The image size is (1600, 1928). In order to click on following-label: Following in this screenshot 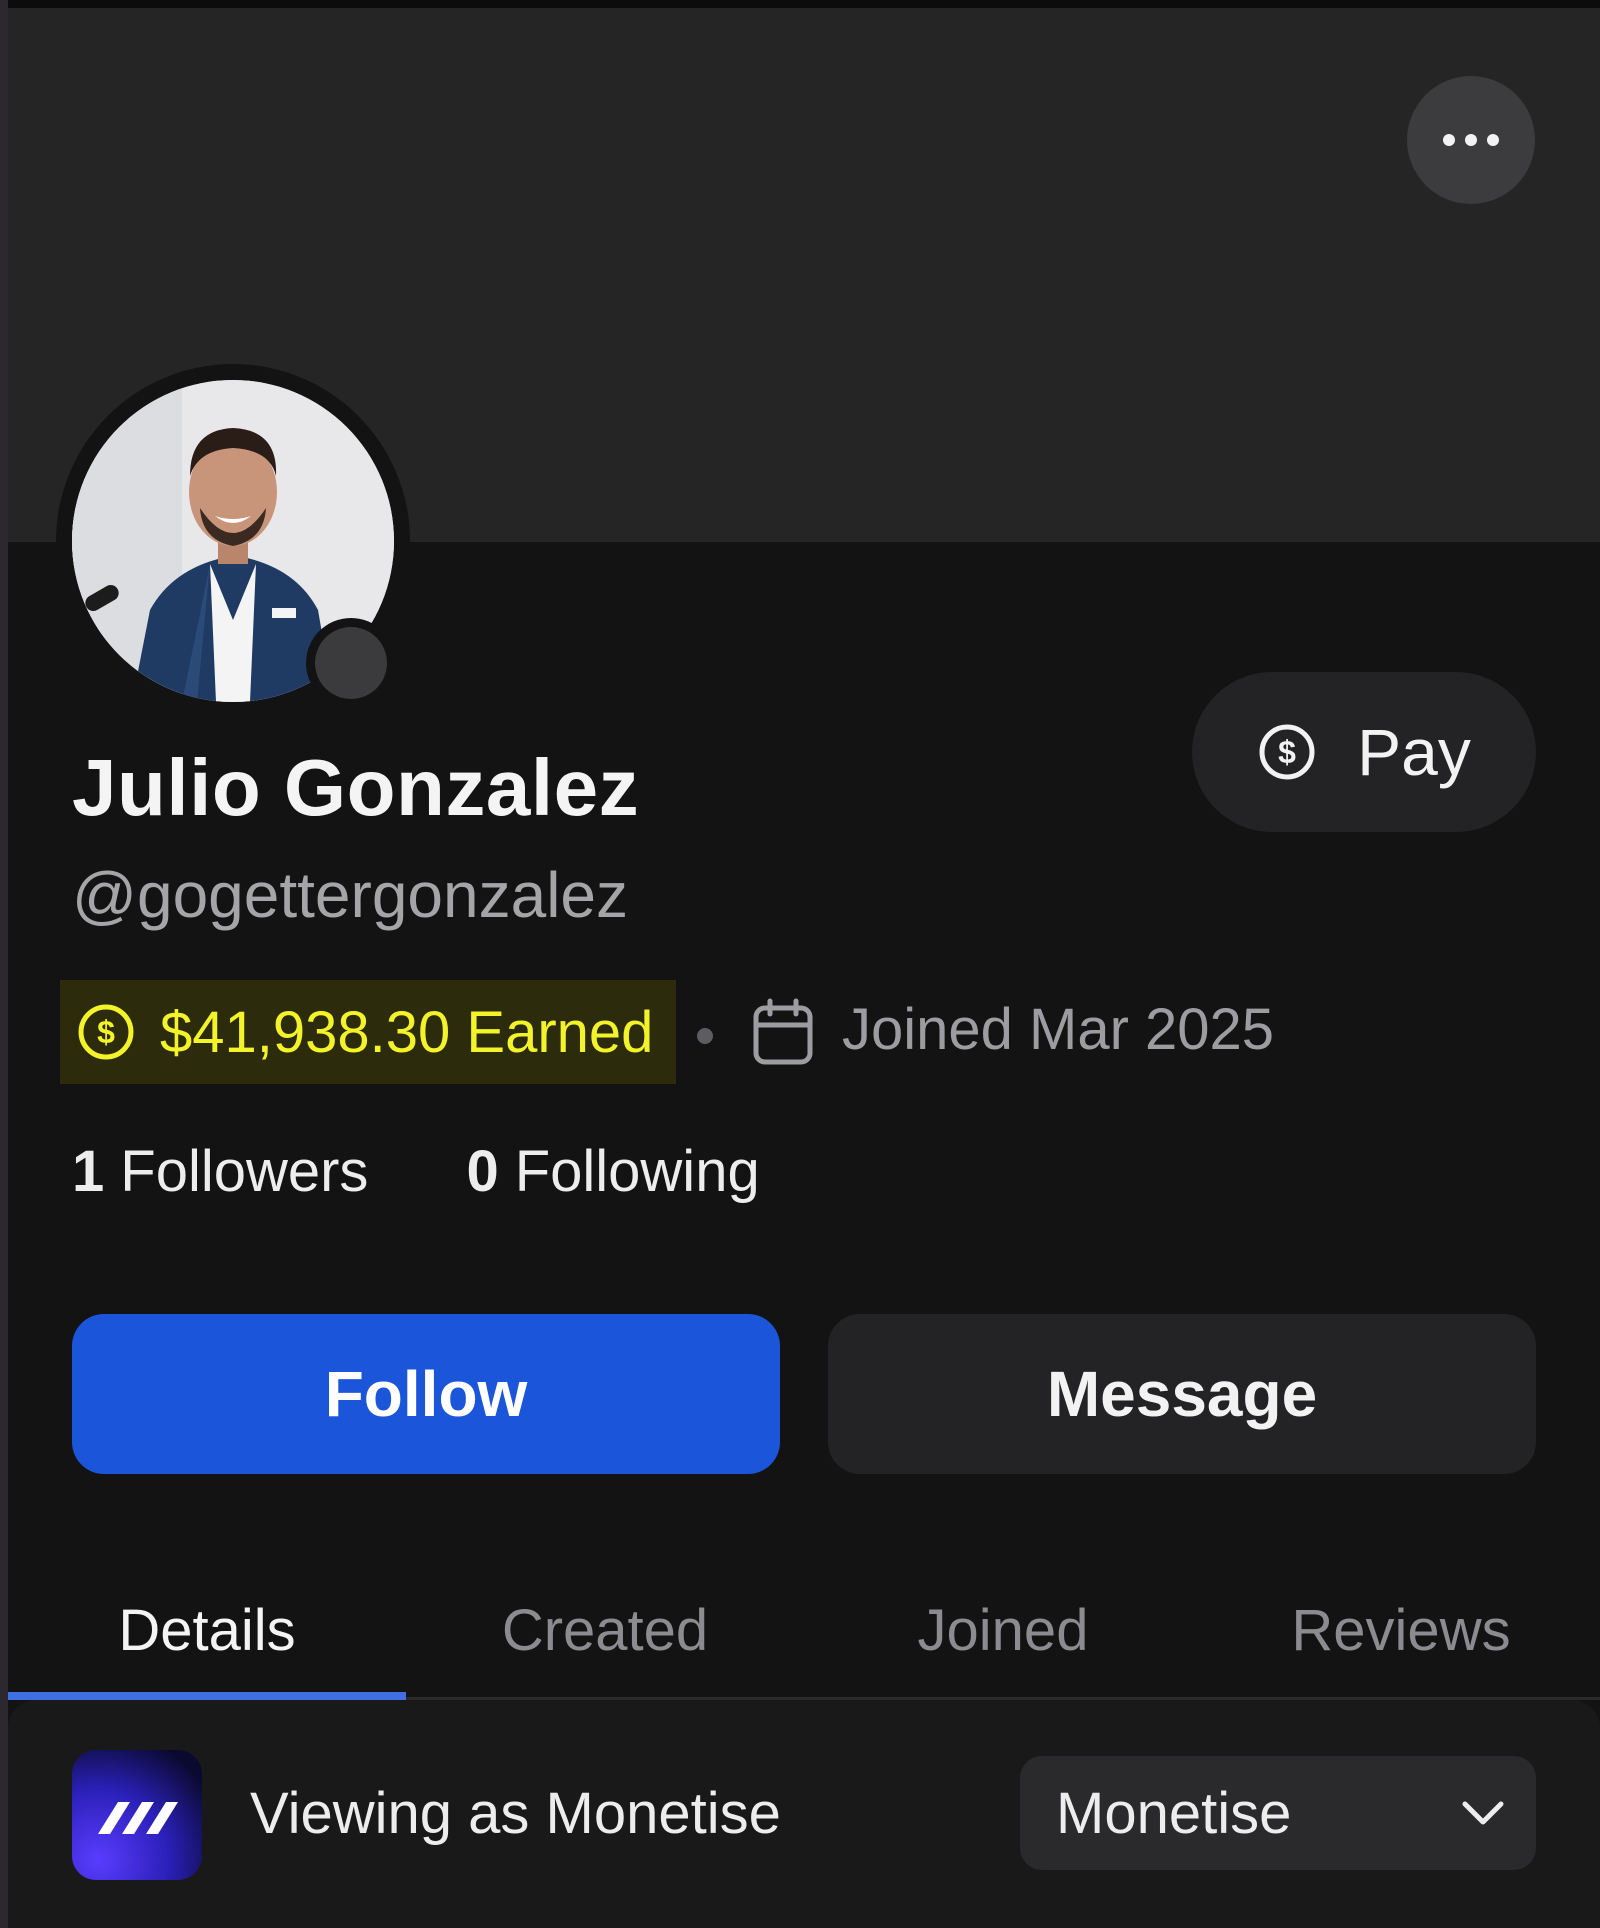, I will do `click(637, 1171)`.